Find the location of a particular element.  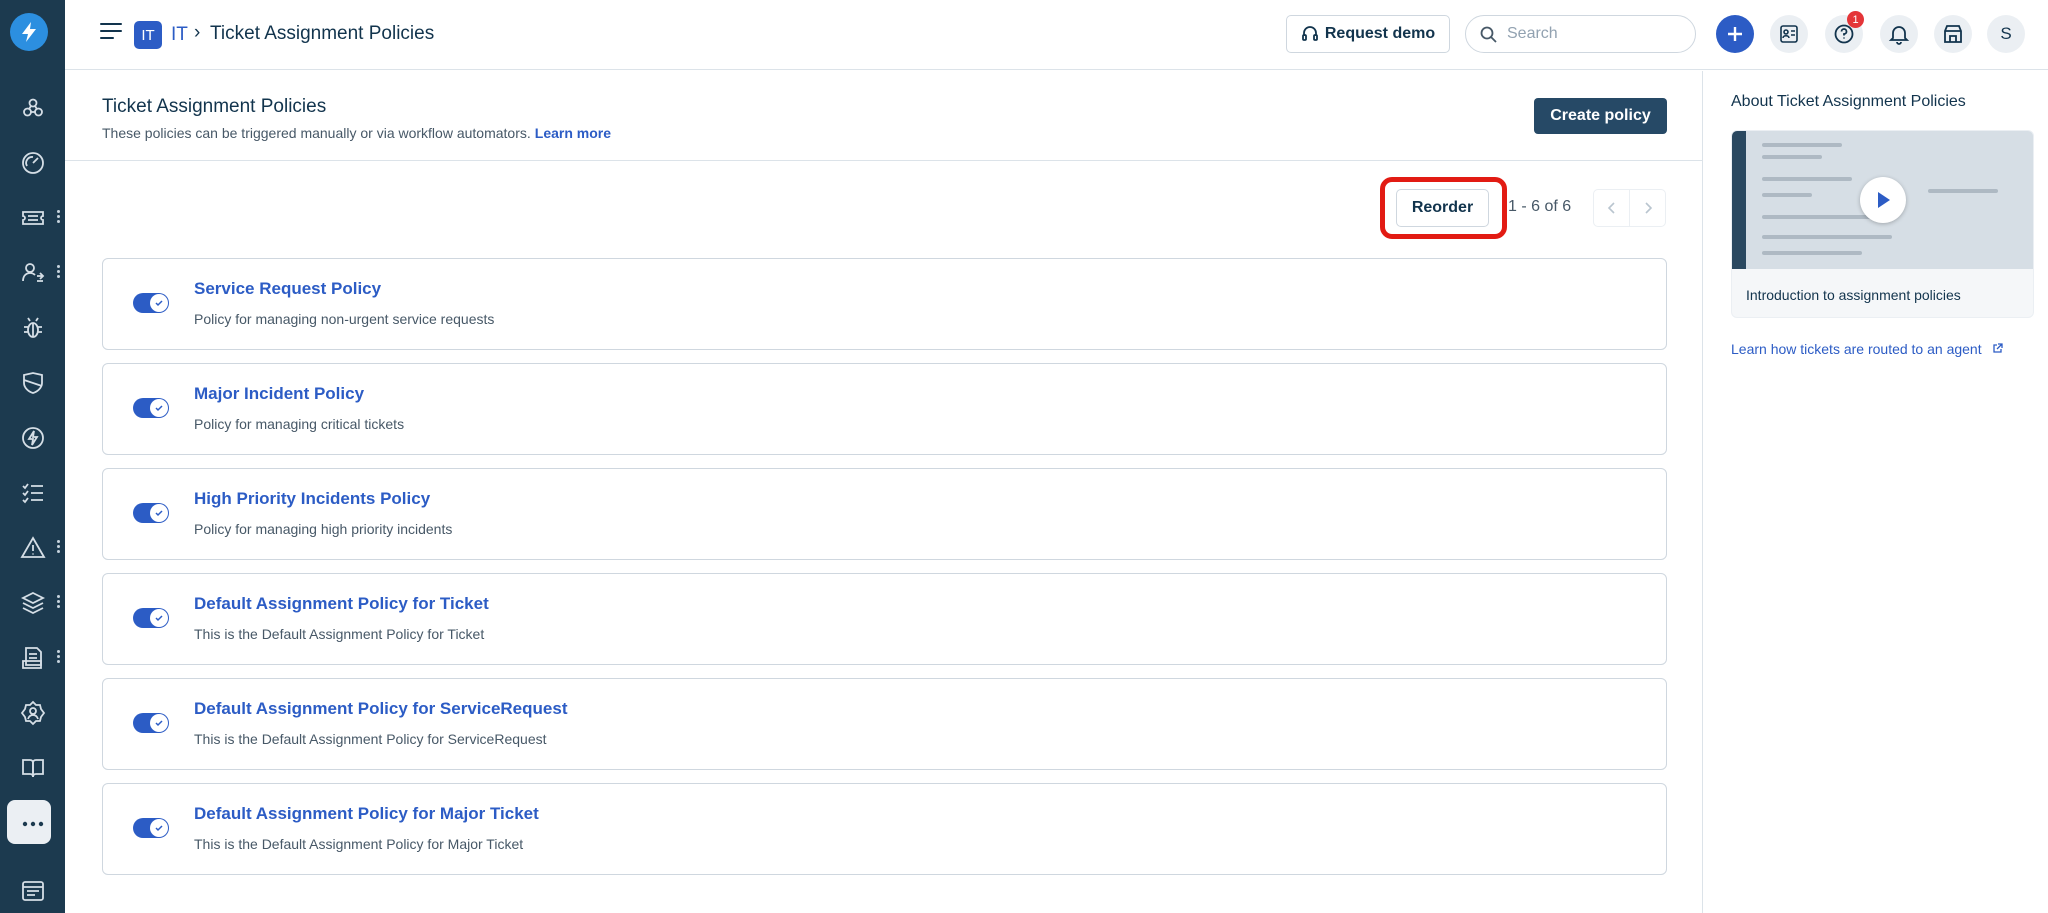

play-video-button is located at coordinates (1883, 200).